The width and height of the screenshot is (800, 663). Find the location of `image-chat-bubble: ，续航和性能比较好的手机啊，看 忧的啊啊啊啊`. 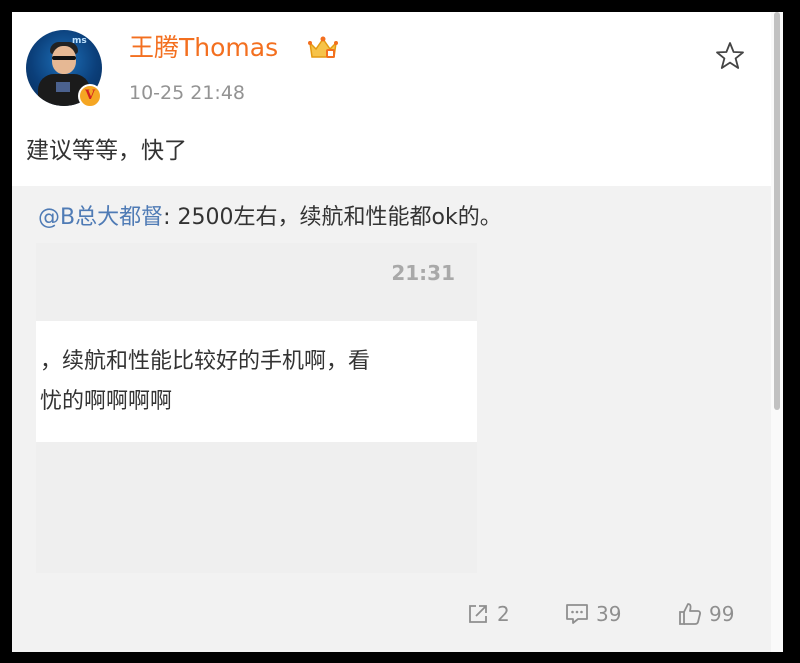

image-chat-bubble: ，续航和性能比较好的手机啊，看 忧的啊啊啊啊 is located at coordinates (256, 381).